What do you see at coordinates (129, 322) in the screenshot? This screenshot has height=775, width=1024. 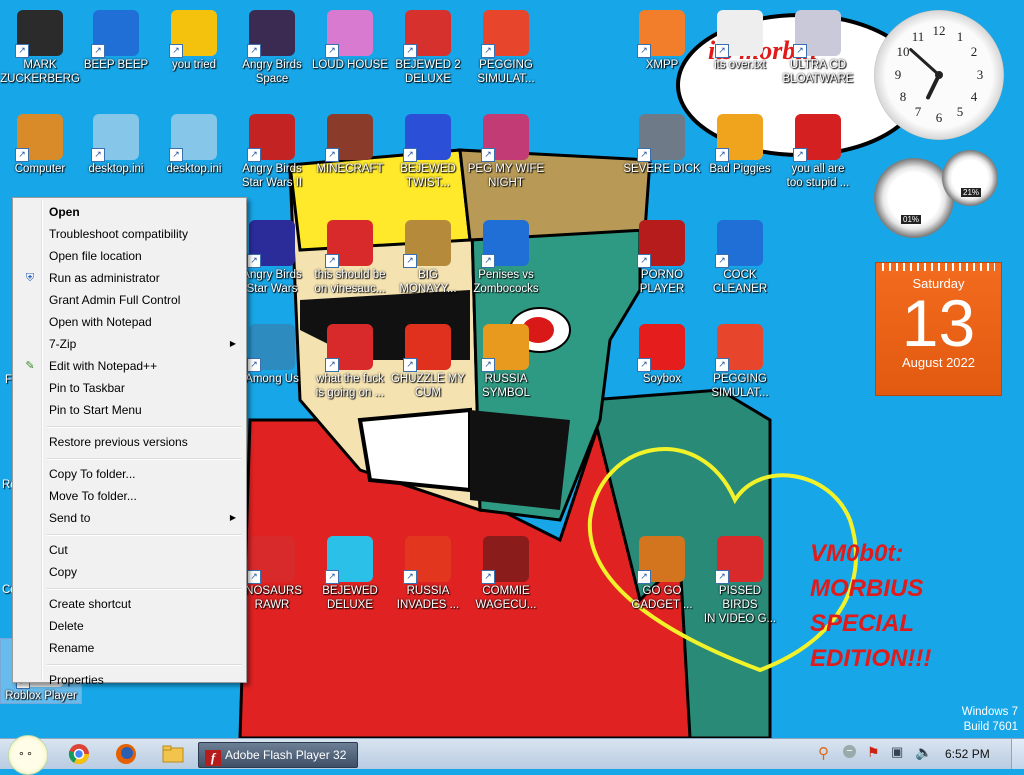 I see `menu-item-open-with-notepad: Open with Notepad` at bounding box center [129, 322].